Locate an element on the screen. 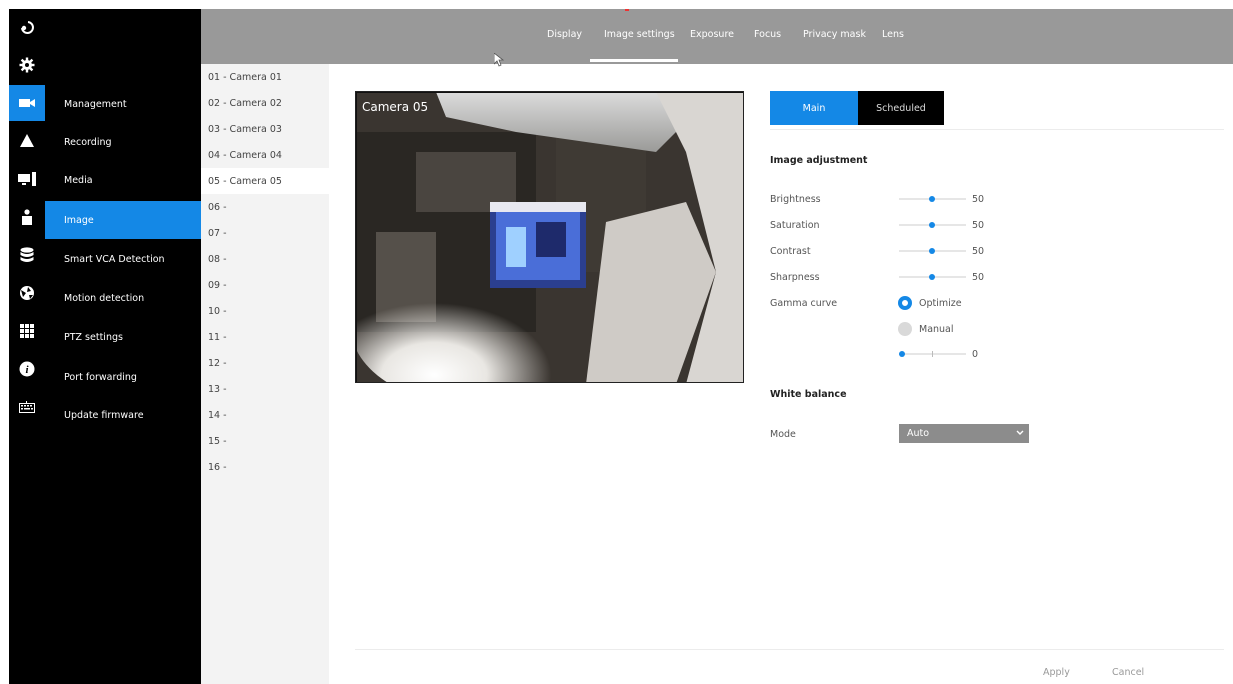 The width and height of the screenshot is (1233, 684). gear-icon is located at coordinates (27, 65).